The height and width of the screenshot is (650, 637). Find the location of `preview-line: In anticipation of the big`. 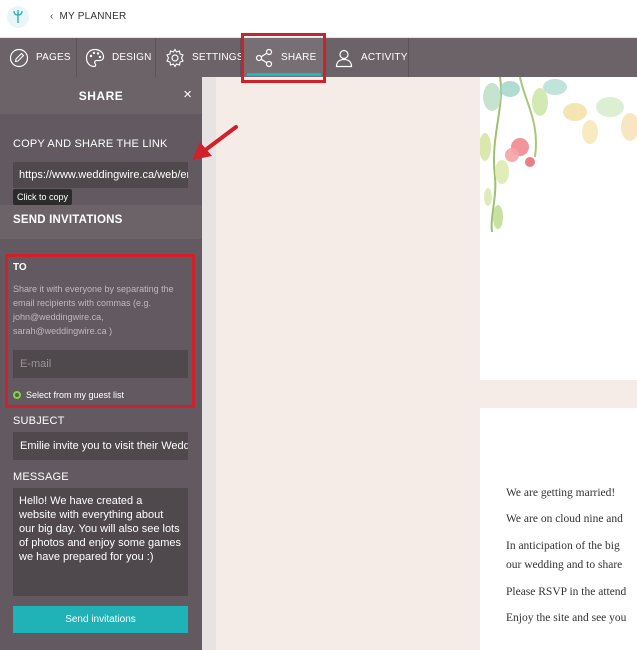

preview-line: In anticipation of the big is located at coordinates (563, 546).